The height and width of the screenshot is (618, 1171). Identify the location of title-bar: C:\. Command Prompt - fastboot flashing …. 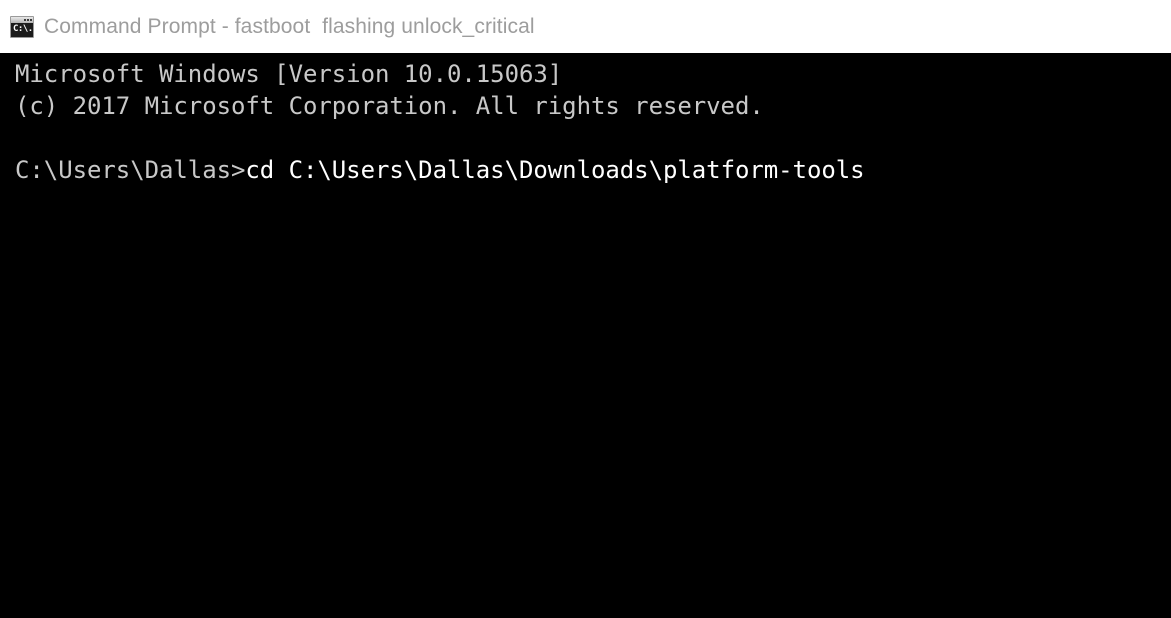
(585, 26).